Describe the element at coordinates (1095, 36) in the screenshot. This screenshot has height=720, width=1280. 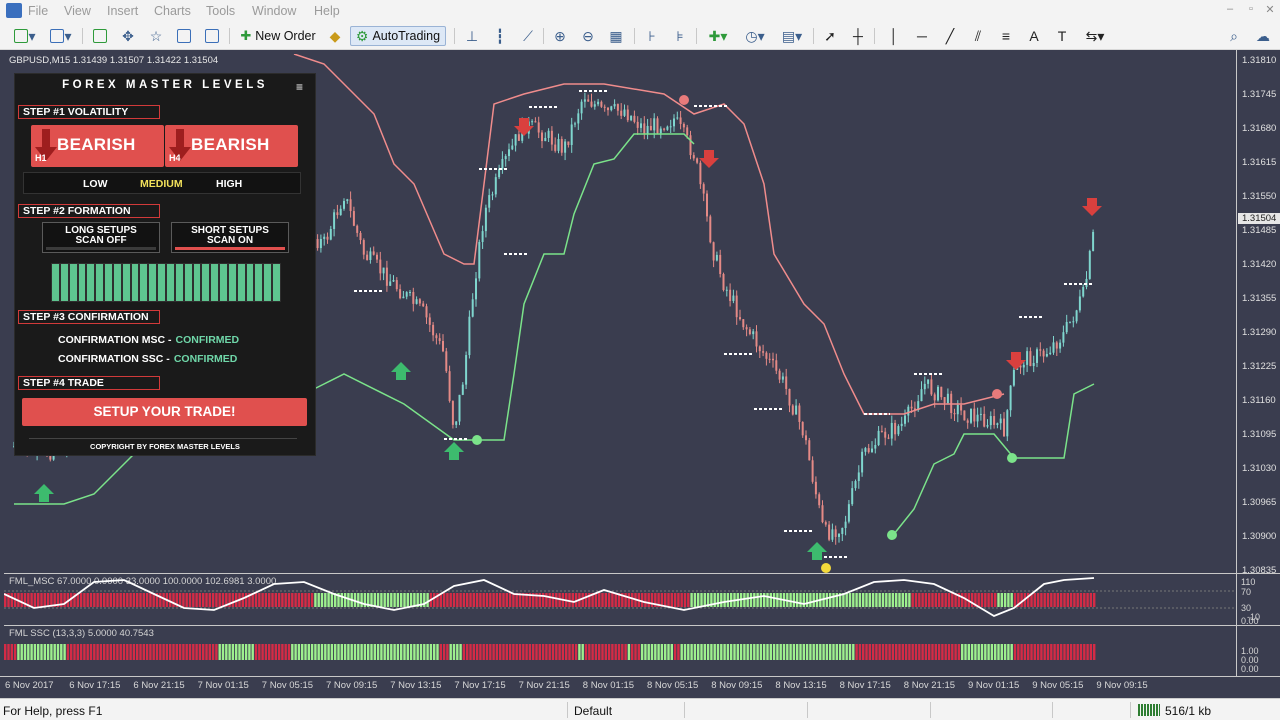
I see `arrows-icon: ⇆▾` at that location.